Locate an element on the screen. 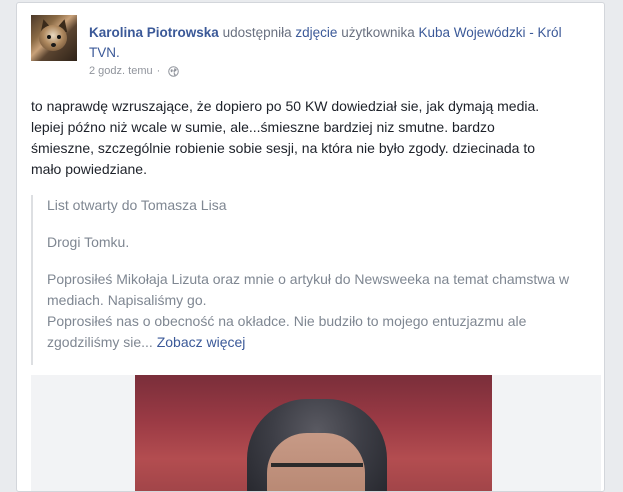  photo-link: zdjęcie is located at coordinates (316, 32).